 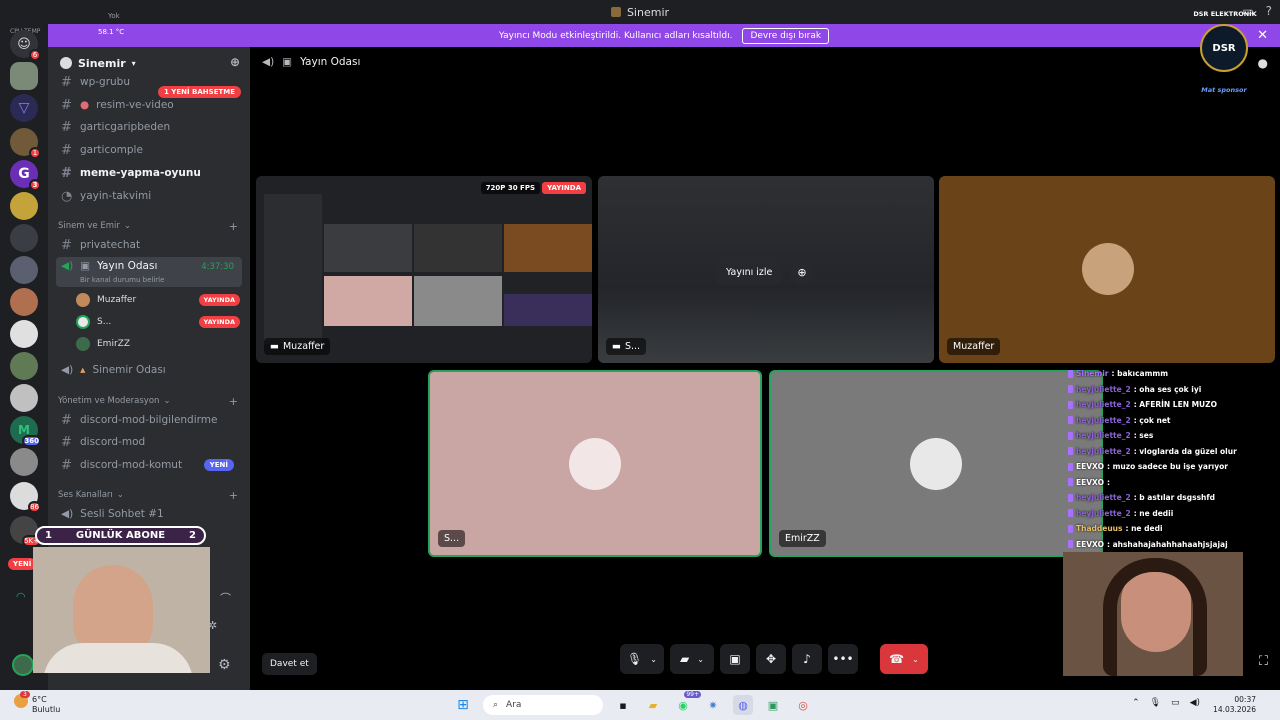 What do you see at coordinates (25, 531) in the screenshot?
I see `server-icon: 5K+` at bounding box center [25, 531].